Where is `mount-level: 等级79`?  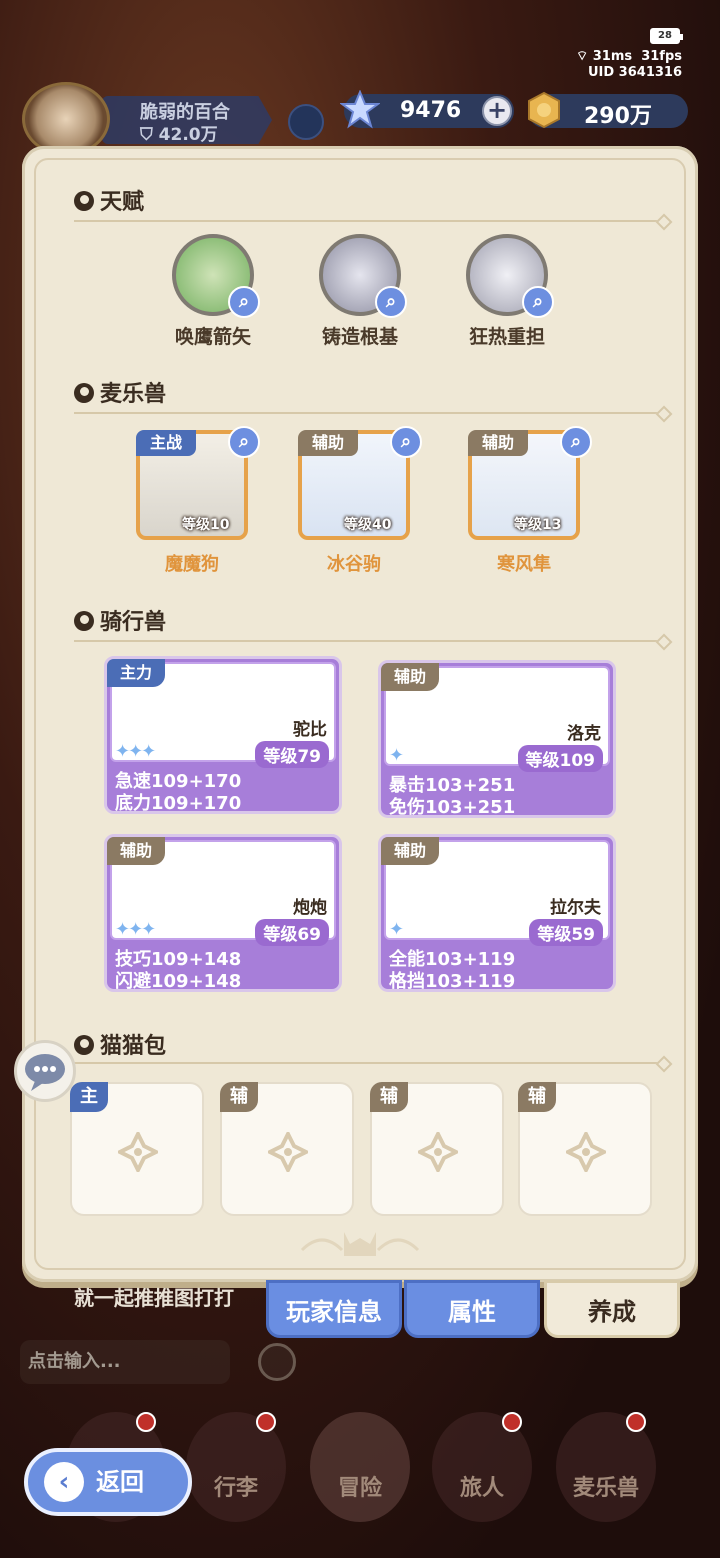
mount-level: 等级79 is located at coordinates (292, 754).